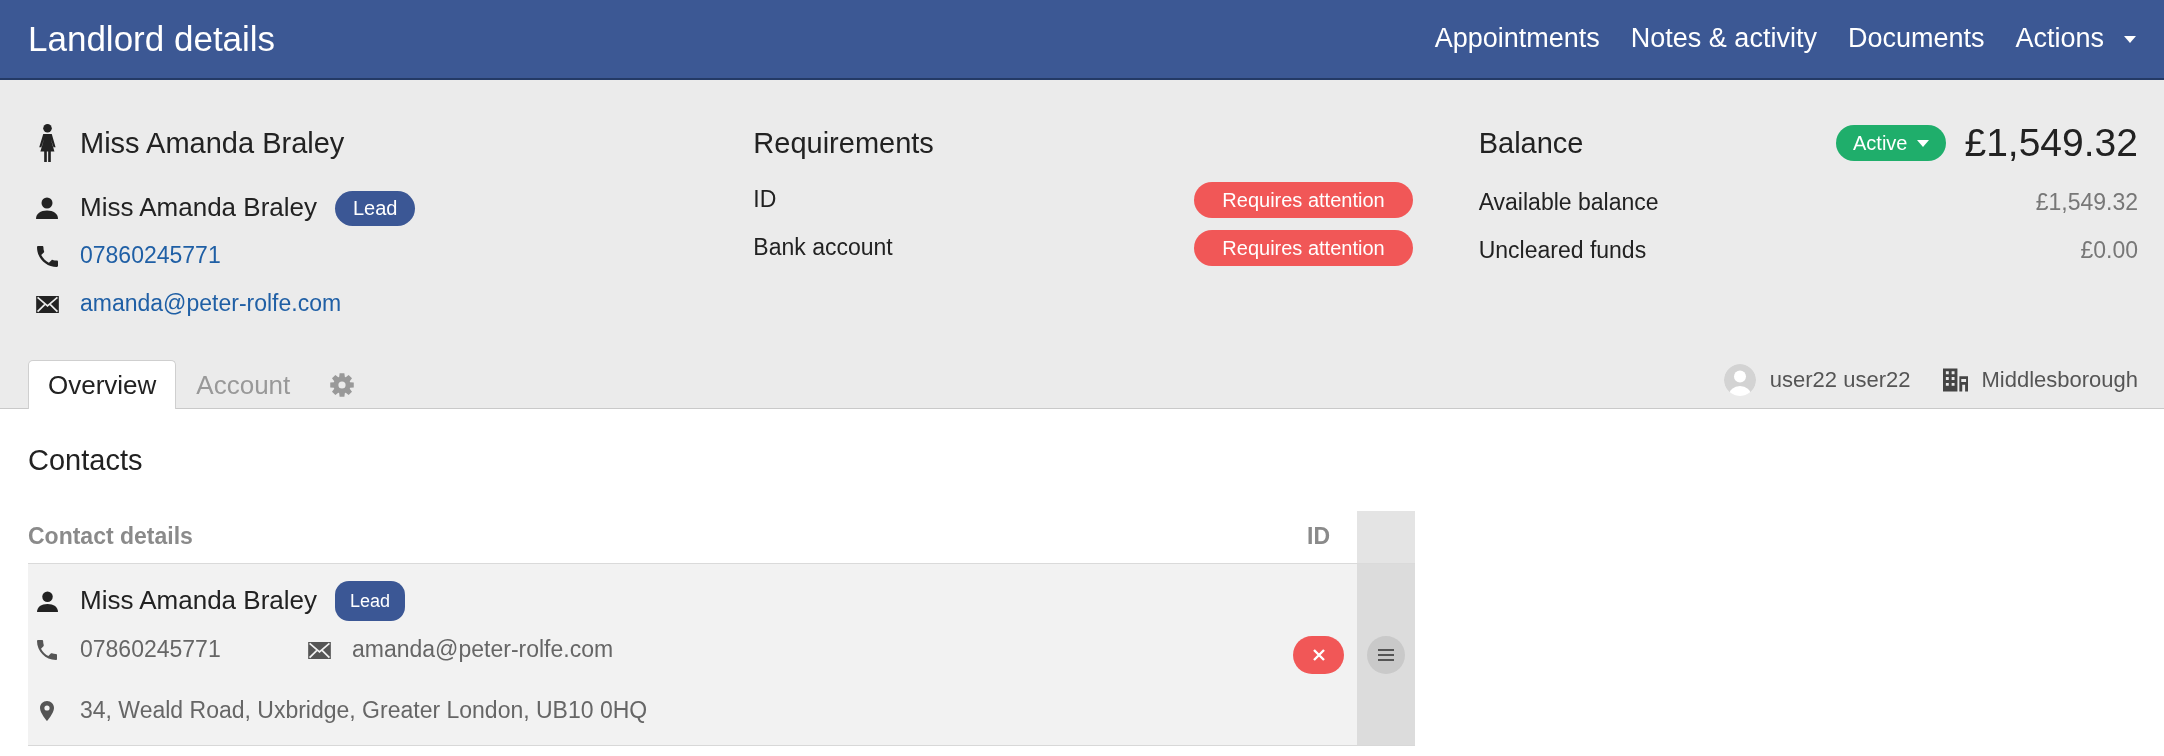 Image resolution: width=2164 pixels, height=756 pixels. What do you see at coordinates (483, 650) in the screenshot?
I see `contact-email: amanda@peter-rolfe.com` at bounding box center [483, 650].